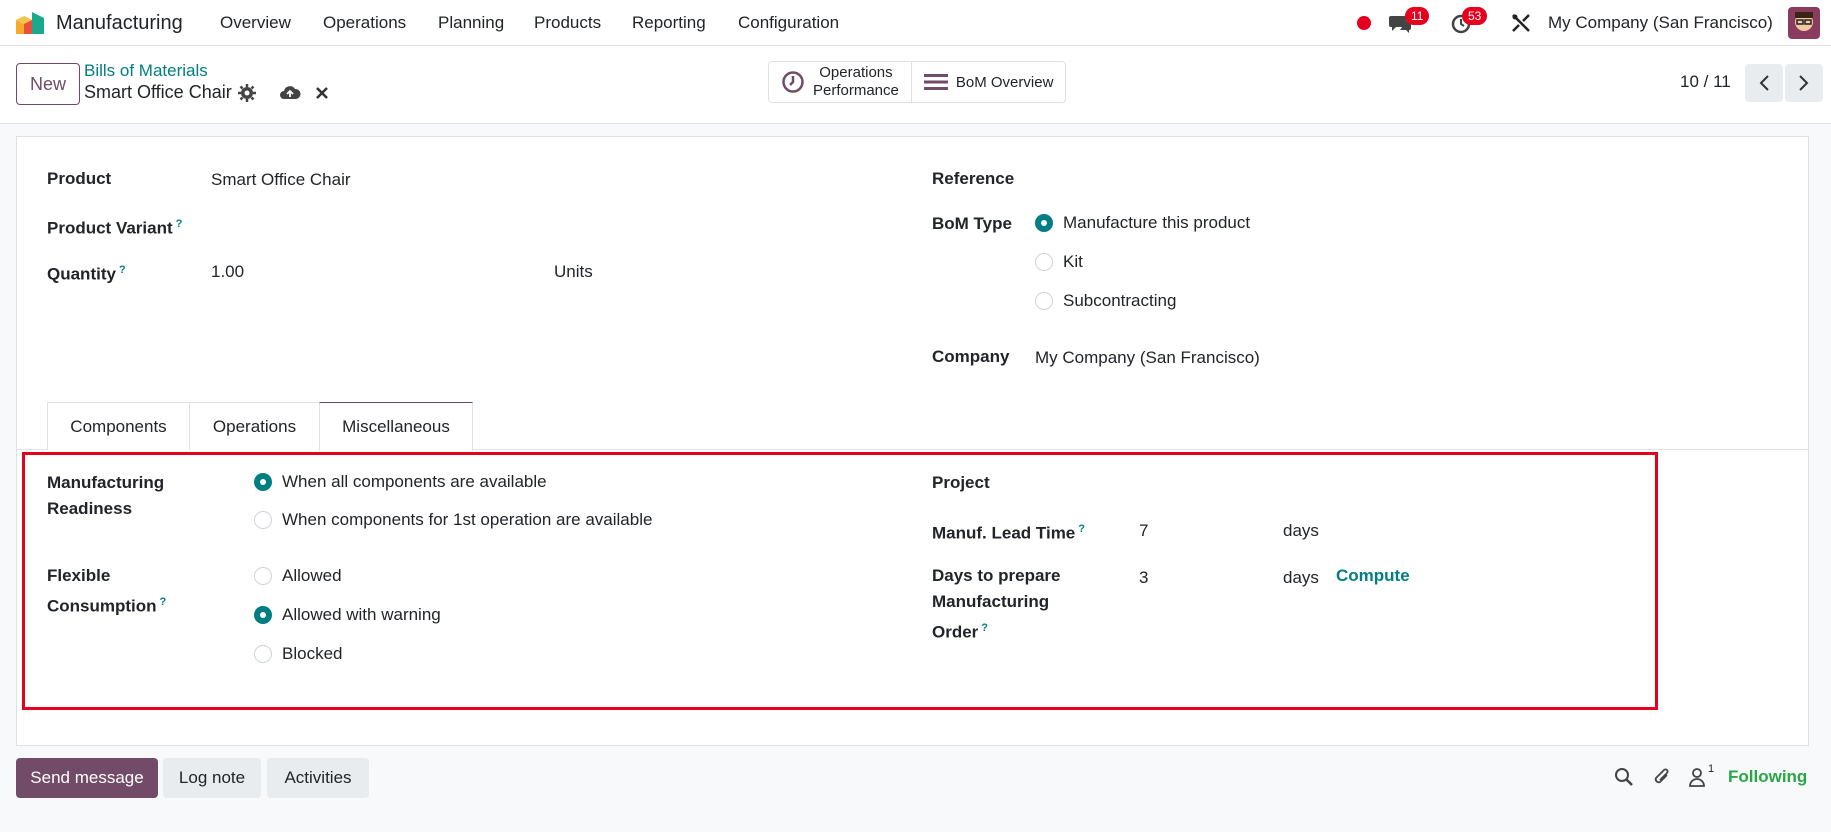 This screenshot has height=832, width=1831. I want to click on pager-previous-button, so click(1764, 83).